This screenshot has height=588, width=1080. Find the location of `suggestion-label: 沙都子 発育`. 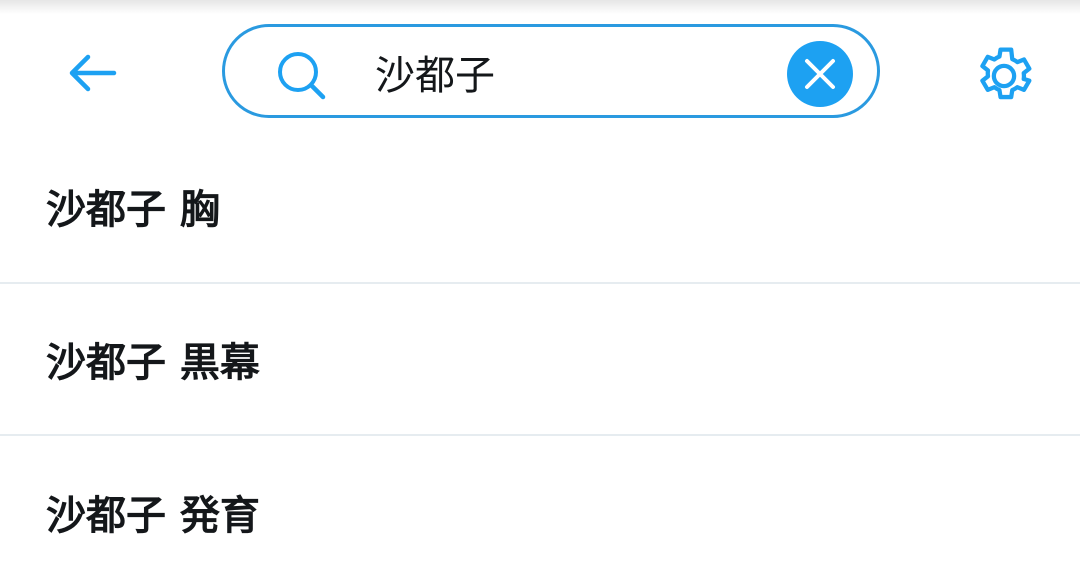

suggestion-label: 沙都子 発育 is located at coordinates (153, 516).